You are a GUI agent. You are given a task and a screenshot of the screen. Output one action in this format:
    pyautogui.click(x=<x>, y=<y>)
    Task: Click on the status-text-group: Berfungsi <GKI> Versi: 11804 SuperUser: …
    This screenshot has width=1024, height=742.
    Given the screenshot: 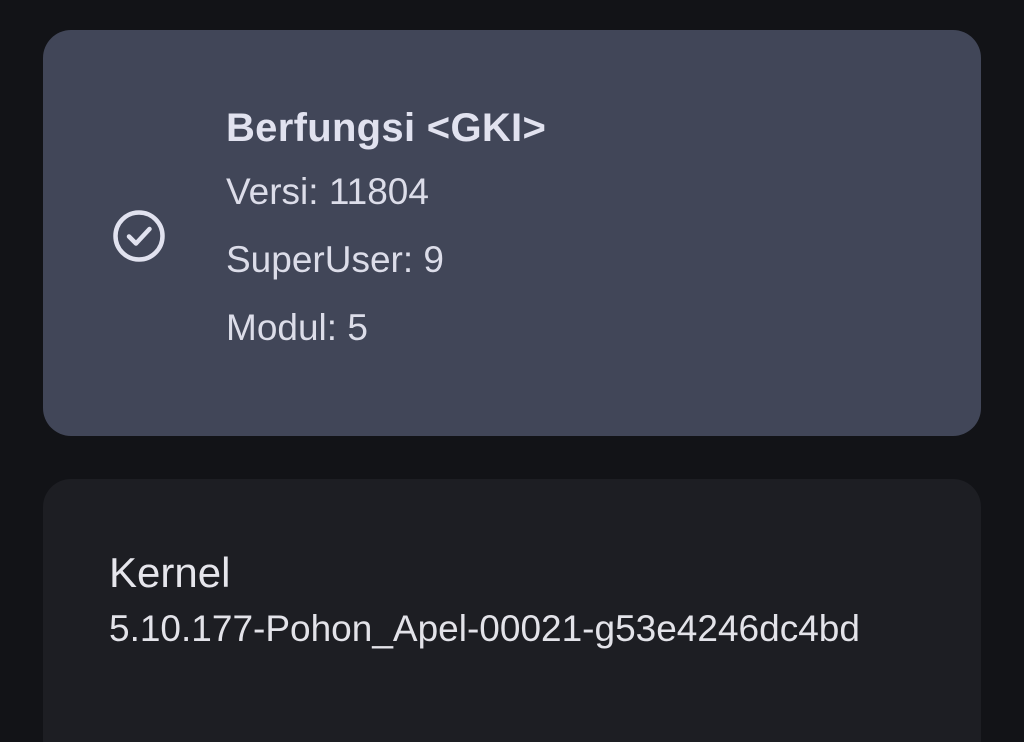 What is the action you would take?
    pyautogui.click(x=386, y=236)
    